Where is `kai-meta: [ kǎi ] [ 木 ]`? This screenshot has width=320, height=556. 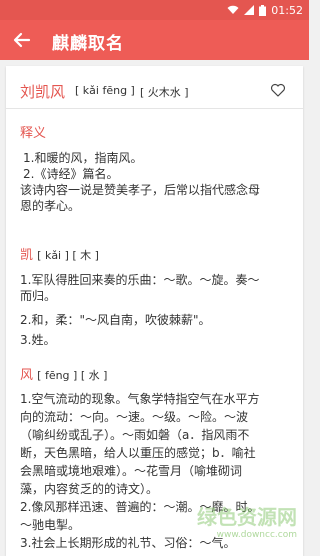
kai-meta: [ kǎi ] [ 木 ] is located at coordinates (68, 255).